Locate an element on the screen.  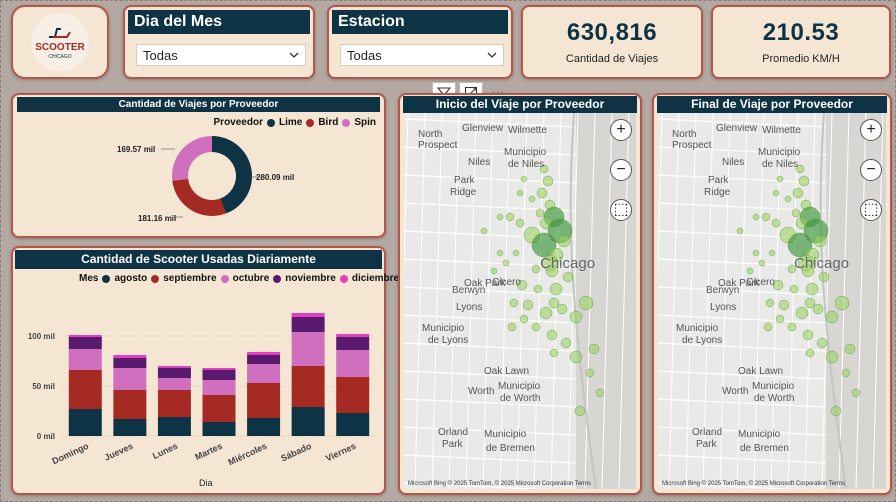
donut-slice-spin is located at coordinates (192, 158).